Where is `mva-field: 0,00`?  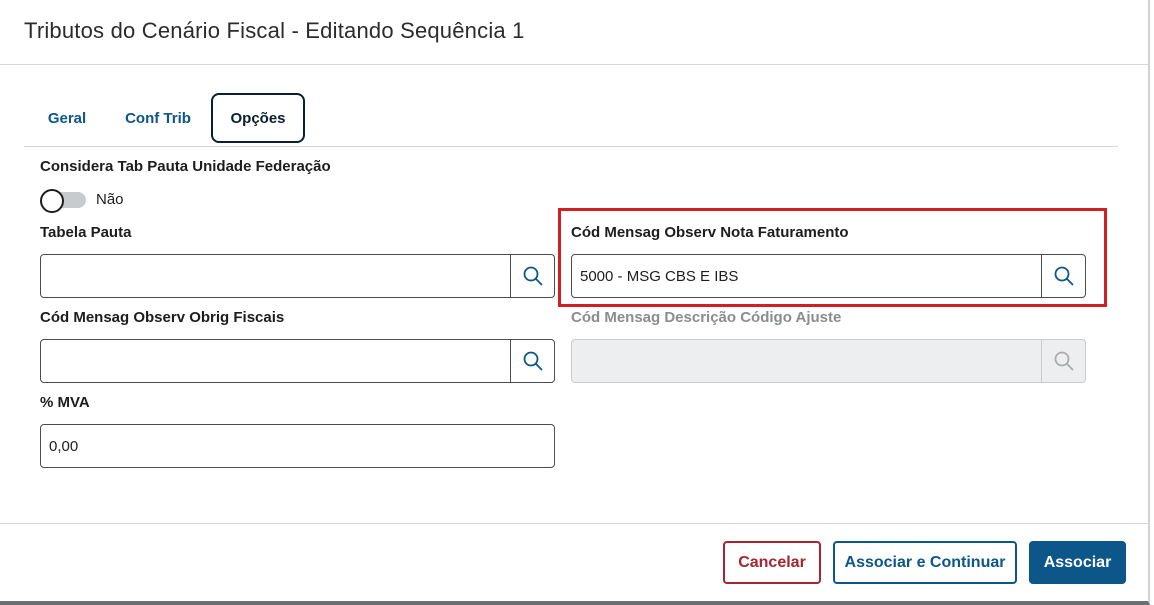
mva-field: 0,00 is located at coordinates (297, 446).